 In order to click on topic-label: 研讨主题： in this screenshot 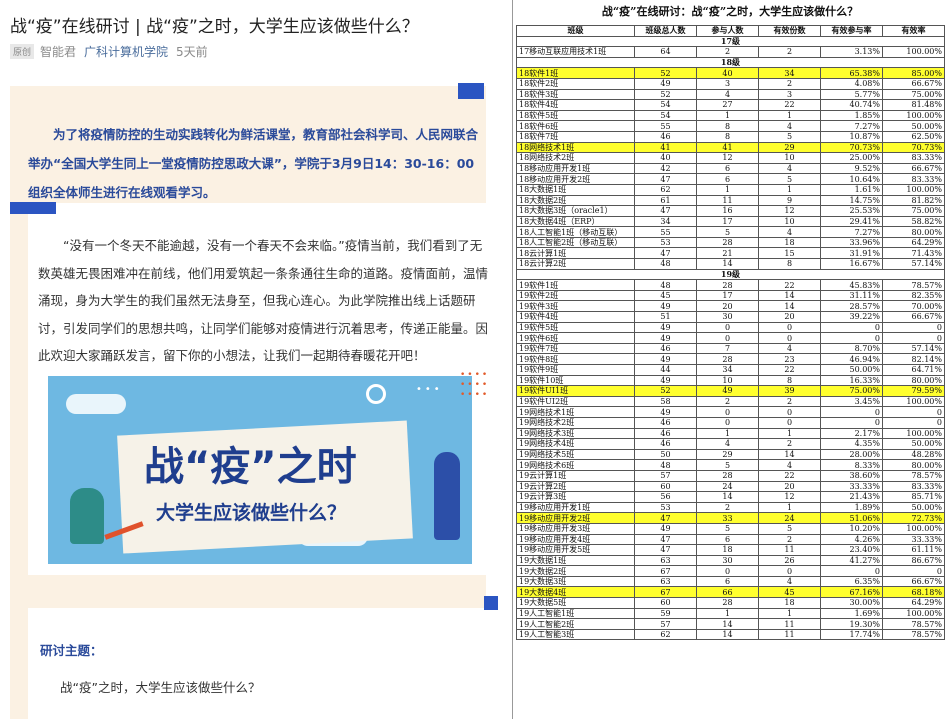, I will do `click(71, 650)`.